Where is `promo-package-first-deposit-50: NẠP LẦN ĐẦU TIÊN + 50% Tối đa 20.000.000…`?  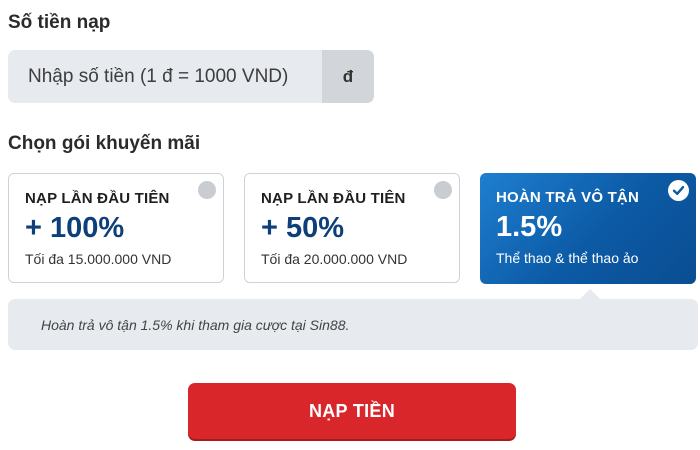 promo-package-first-deposit-50: NẠP LẦN ĐẦU TIÊN + 50% Tối đa 20.000.000… is located at coordinates (352, 228).